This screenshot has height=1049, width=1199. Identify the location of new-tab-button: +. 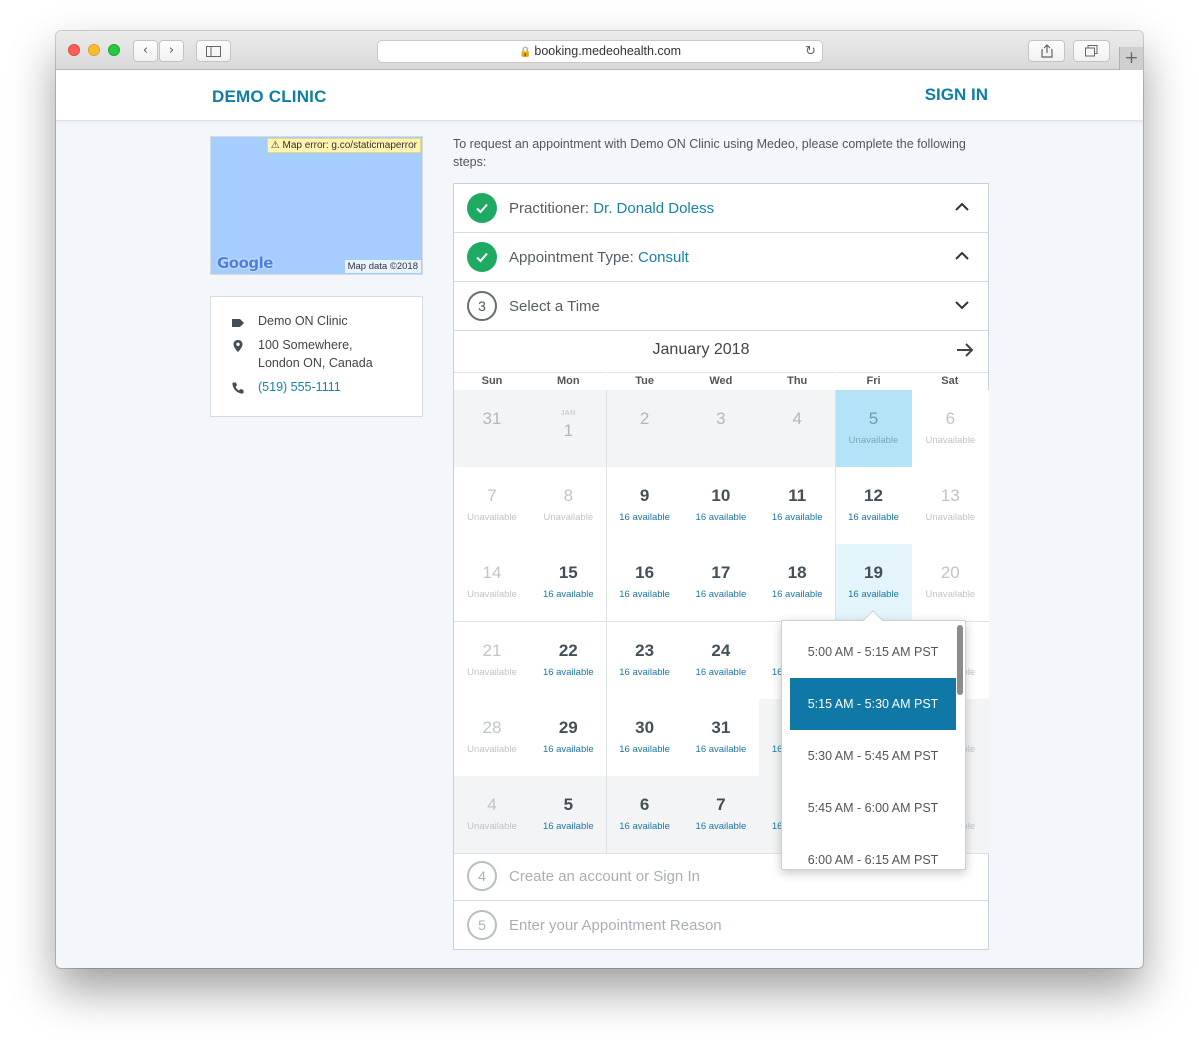
(1131, 58).